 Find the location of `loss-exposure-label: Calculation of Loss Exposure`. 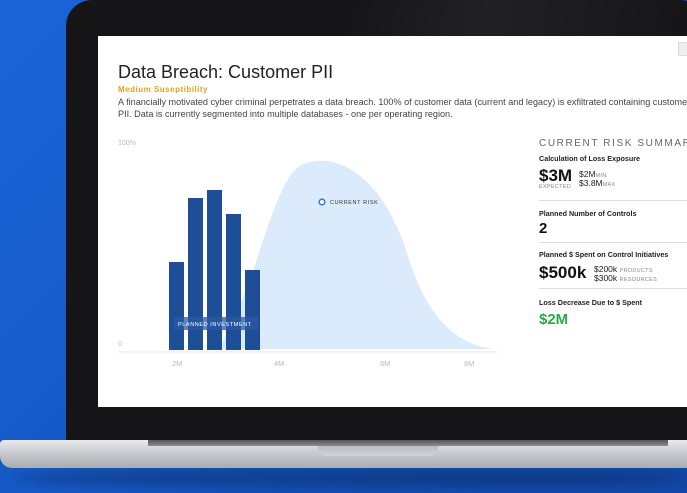

loss-exposure-label: Calculation of Loss Exposure is located at coordinates (590, 158).